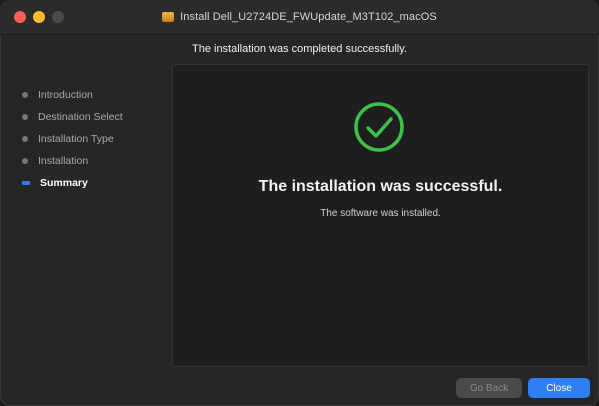 The image size is (599, 406). I want to click on success-message: The software was installed., so click(380, 213).